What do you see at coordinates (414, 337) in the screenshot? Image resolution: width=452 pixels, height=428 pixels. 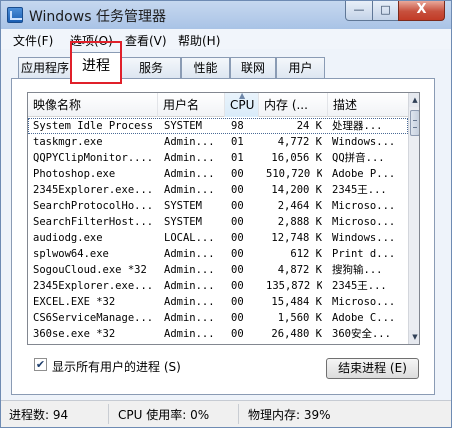 I see `scroll-down-arrow-icon: ▼` at bounding box center [414, 337].